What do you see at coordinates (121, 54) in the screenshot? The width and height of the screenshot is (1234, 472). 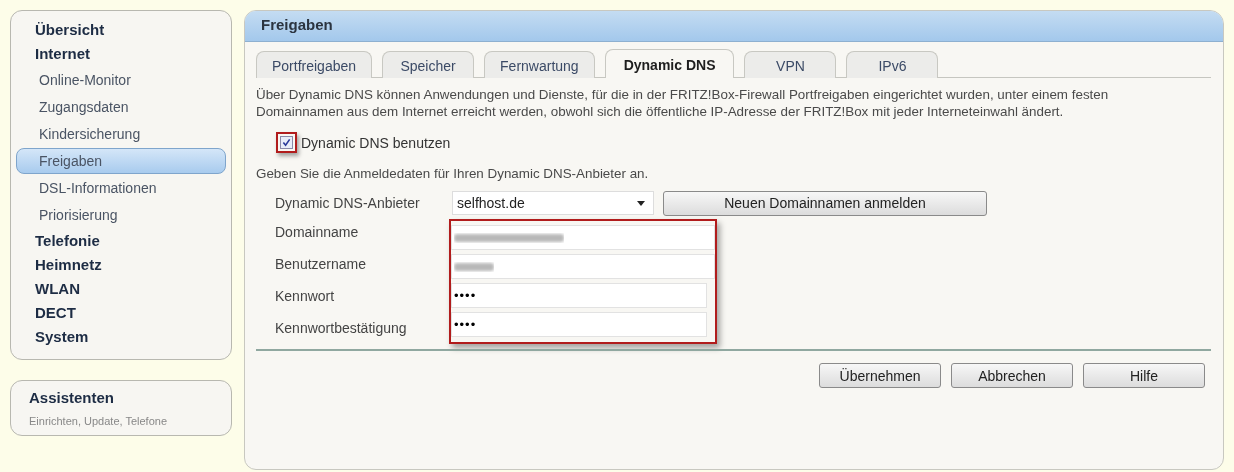 I see `menu-item: Internet` at bounding box center [121, 54].